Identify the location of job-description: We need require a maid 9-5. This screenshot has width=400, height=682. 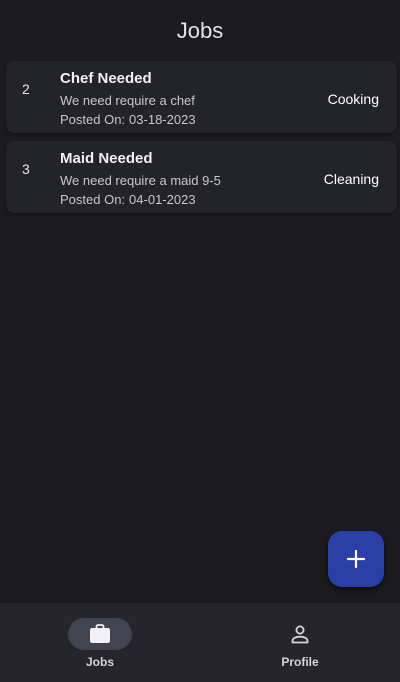
(140, 180).